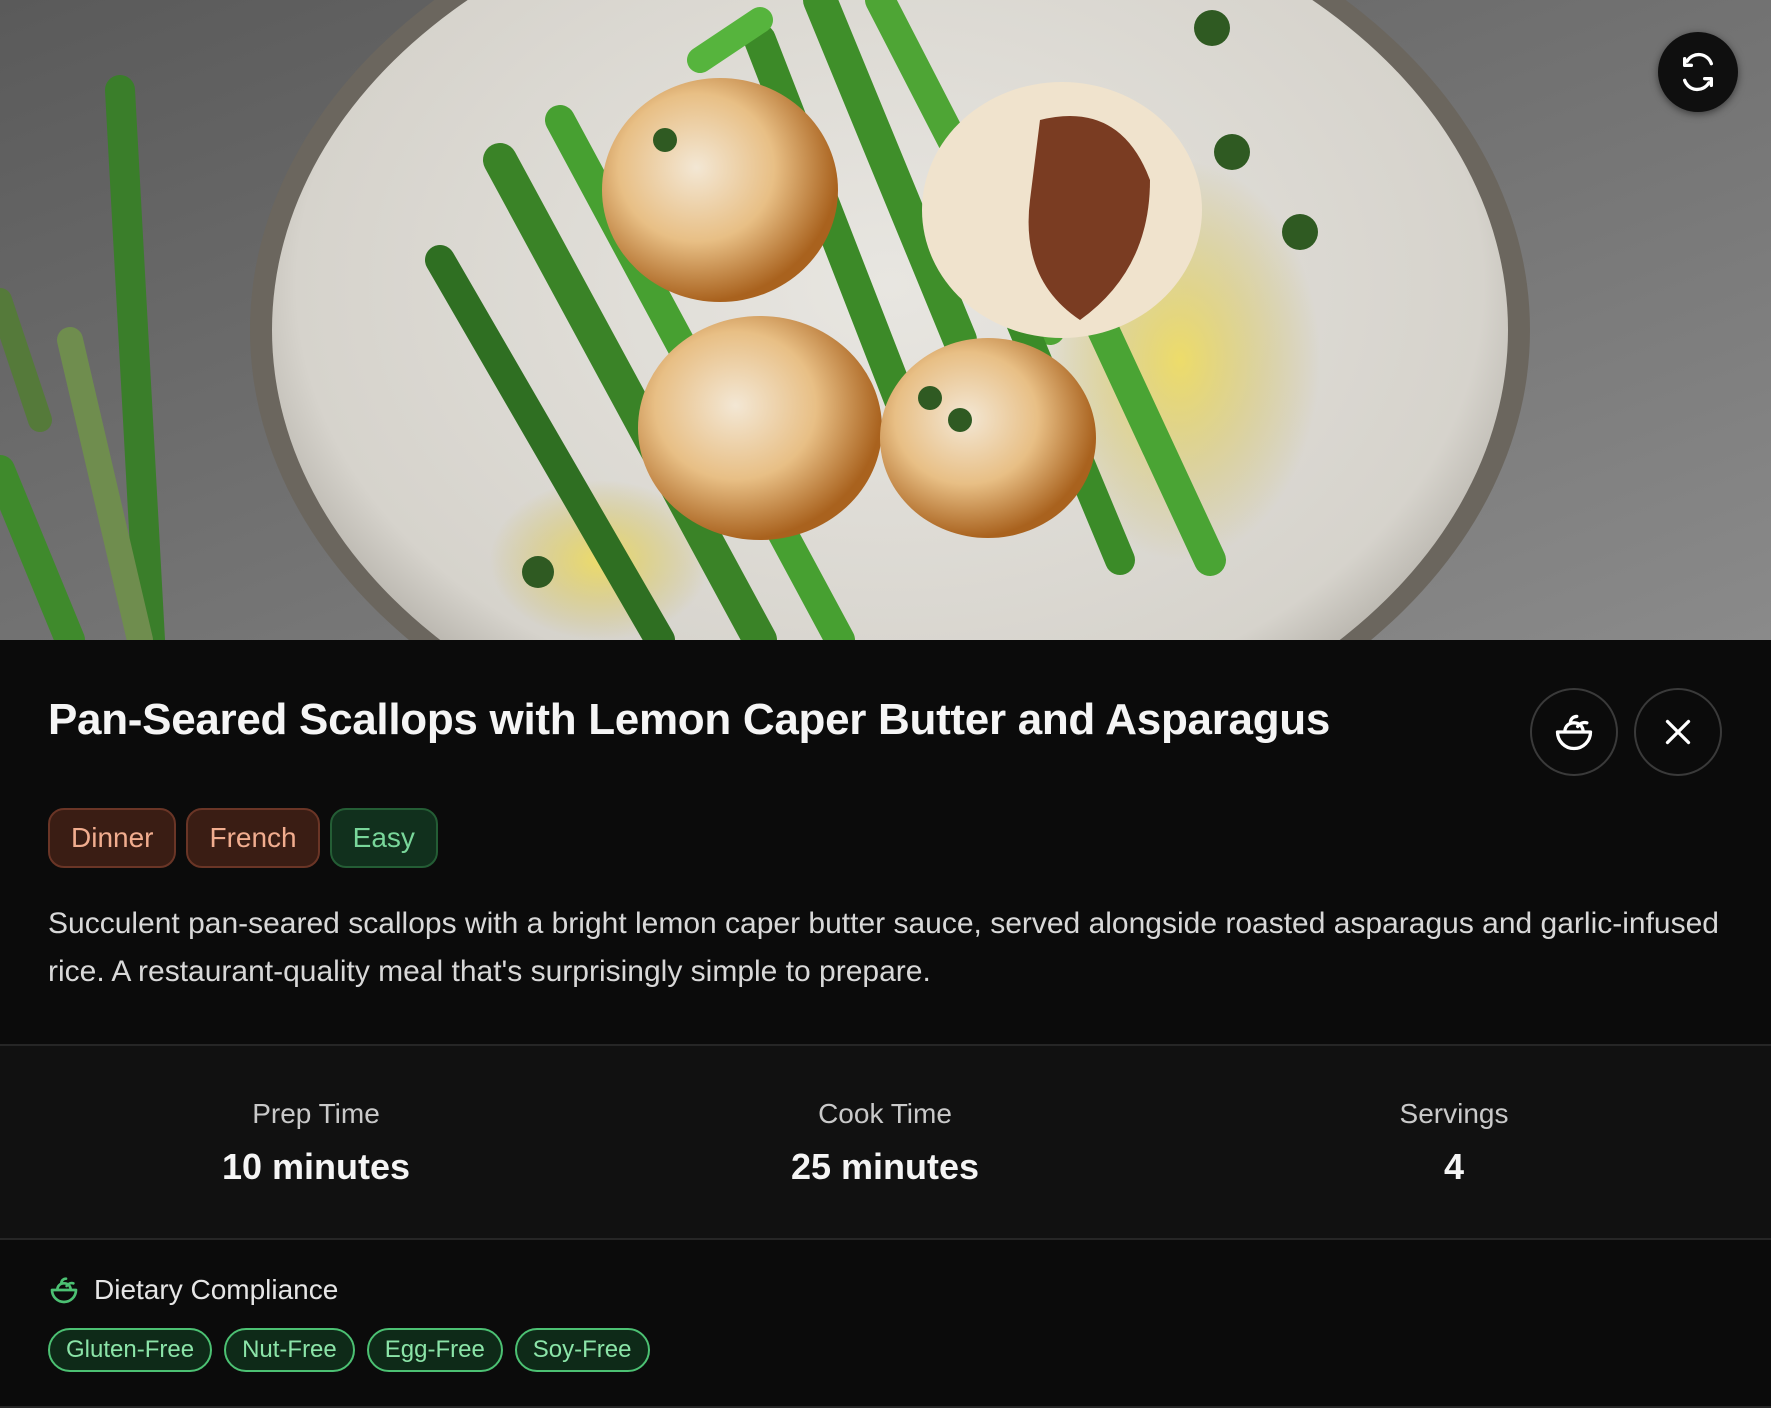 This screenshot has width=1771, height=1408. Describe the element at coordinates (1454, 1113) in the screenshot. I see `stat-label: Servings` at that location.